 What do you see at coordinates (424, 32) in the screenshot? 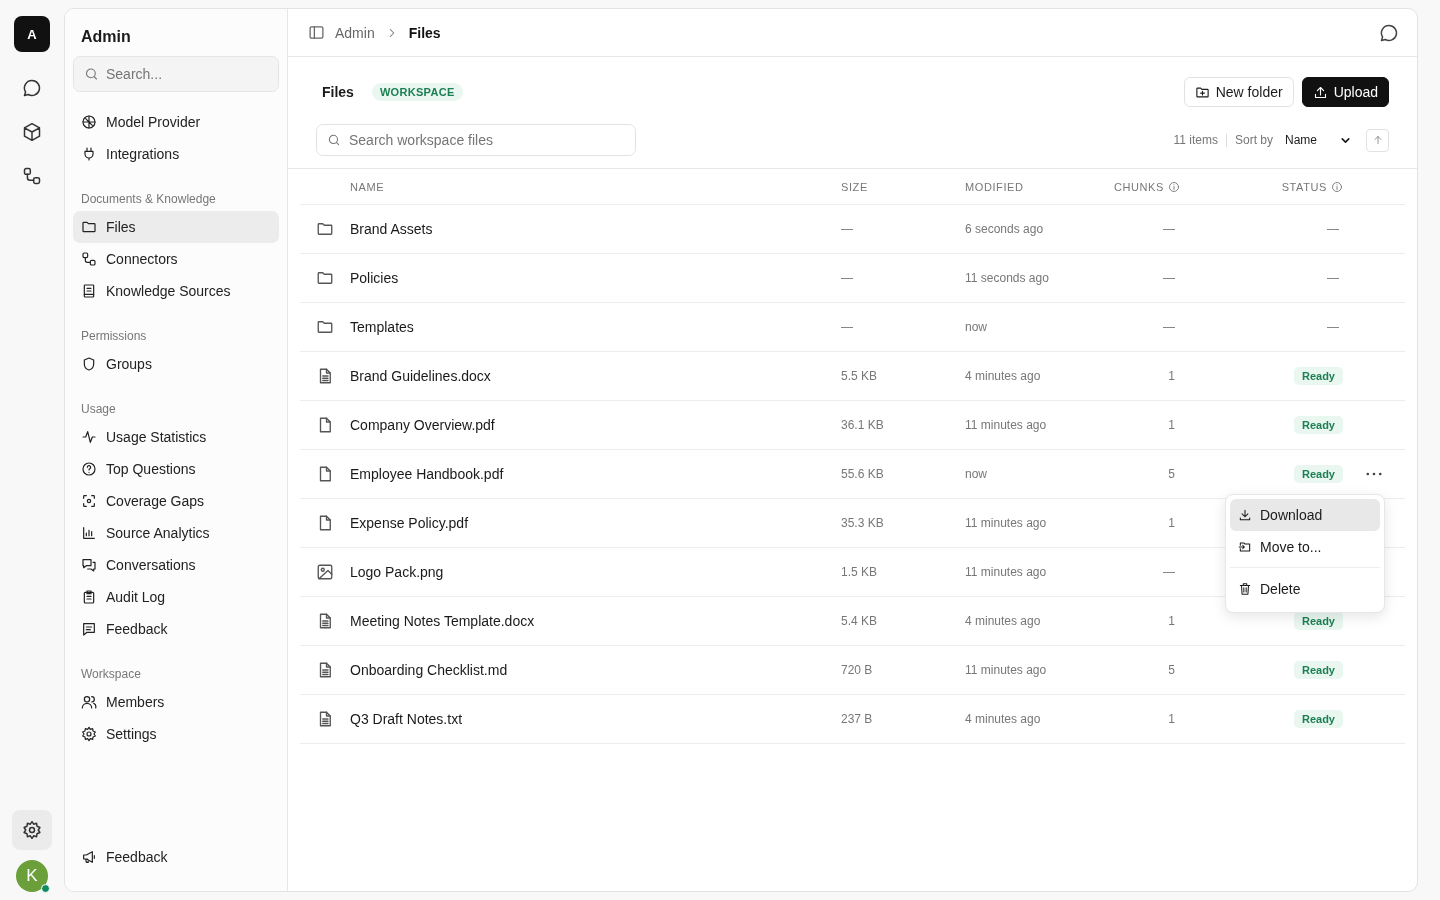
I see `breadcrumb: Files` at bounding box center [424, 32].